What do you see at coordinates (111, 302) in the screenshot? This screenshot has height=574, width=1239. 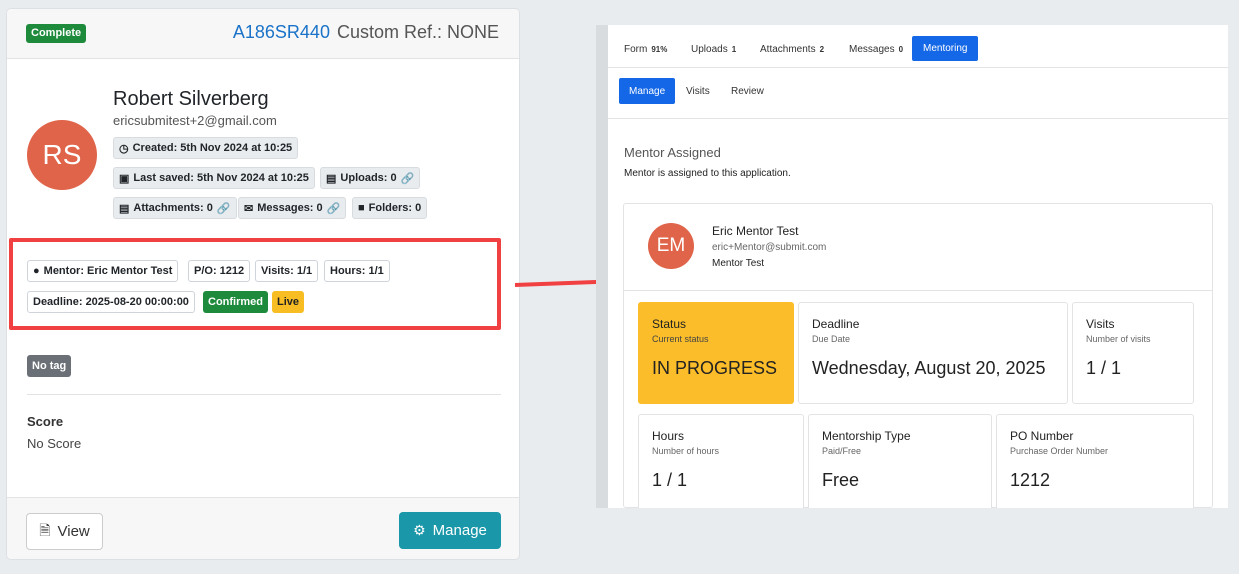 I see `deadline-chip: Deadline: 2025-08-20 00:00:00` at bounding box center [111, 302].